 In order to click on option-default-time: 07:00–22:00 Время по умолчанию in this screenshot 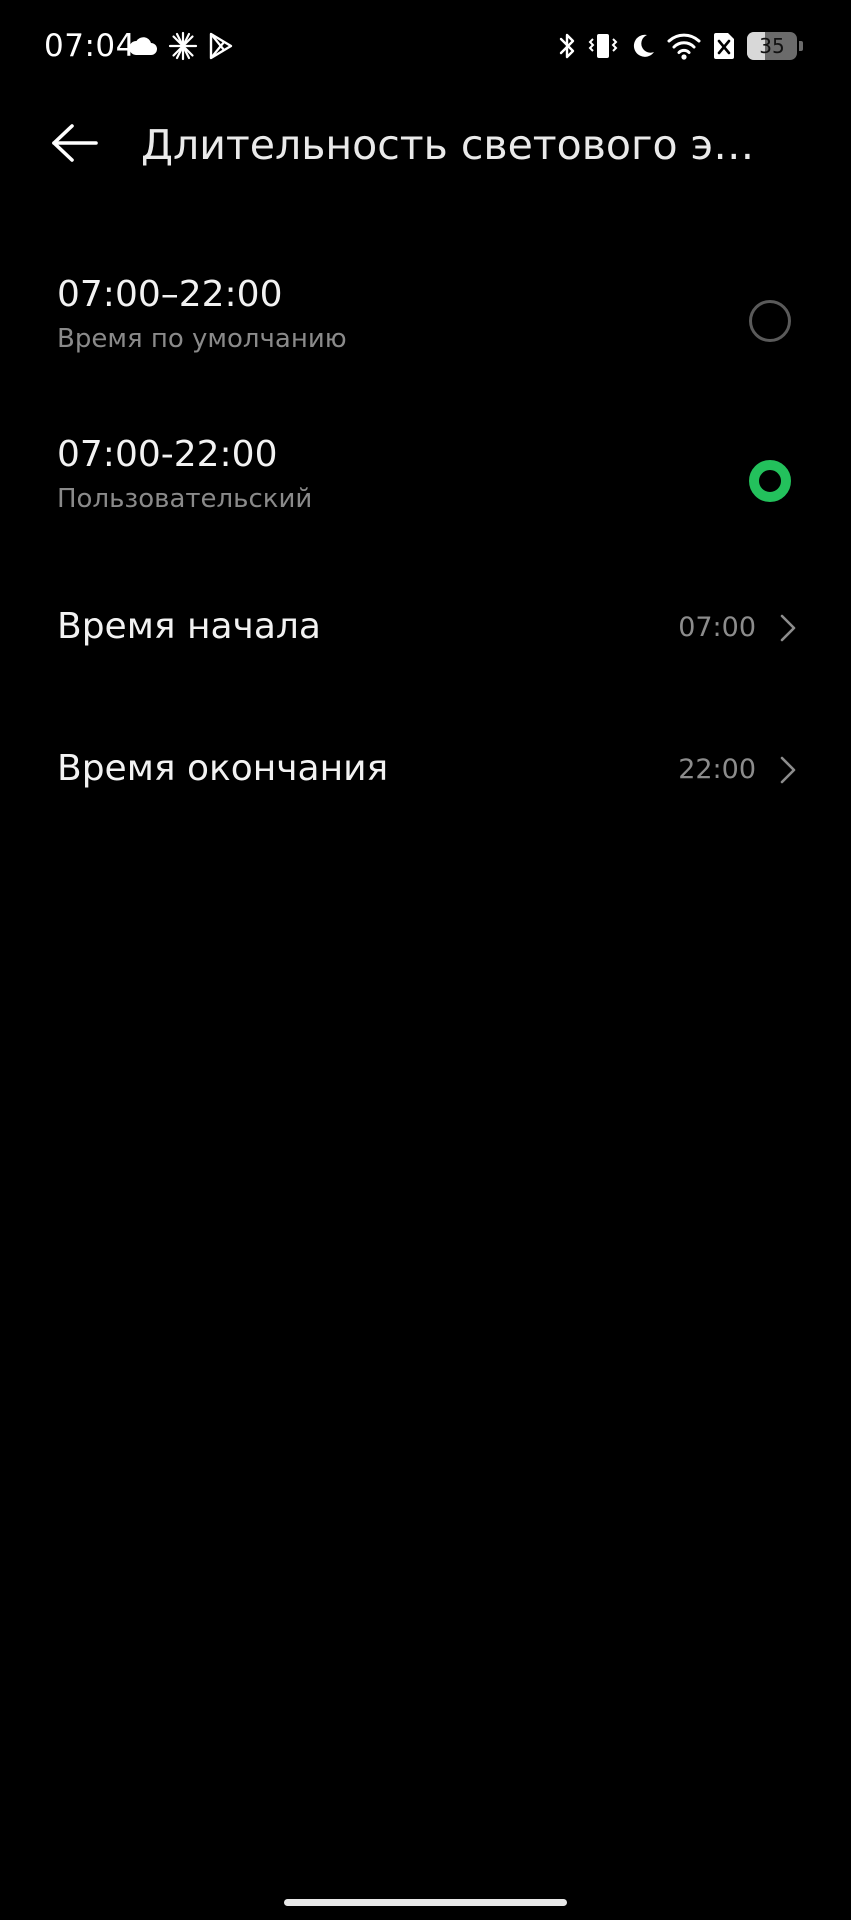, I will do `click(425, 320)`.